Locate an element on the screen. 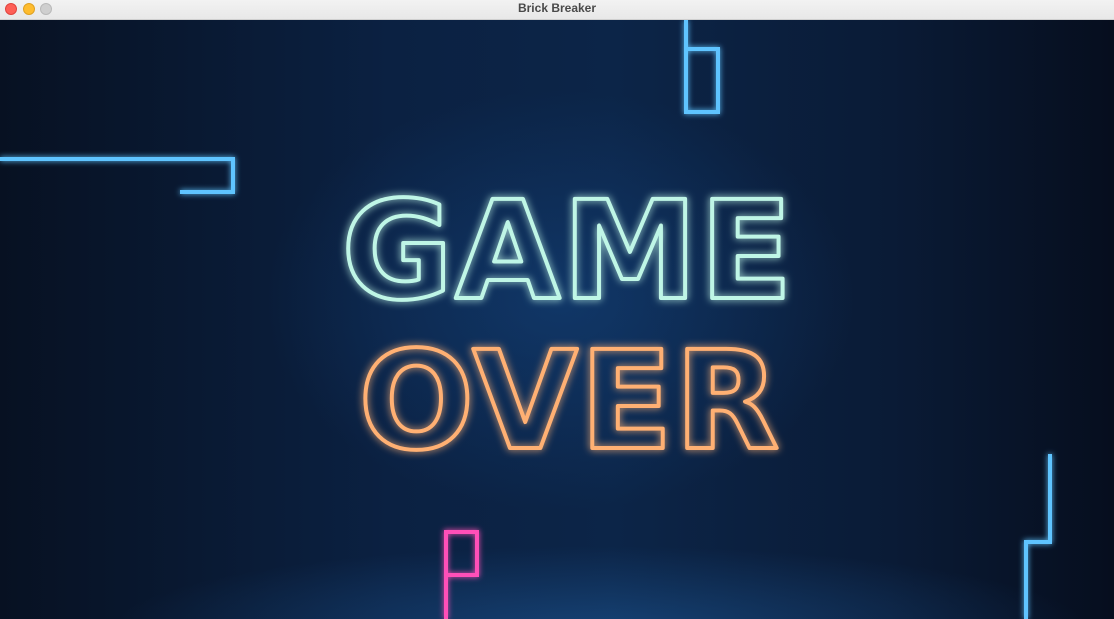 The height and width of the screenshot is (619, 1114). neon-brick-pink is located at coordinates (461, 574).